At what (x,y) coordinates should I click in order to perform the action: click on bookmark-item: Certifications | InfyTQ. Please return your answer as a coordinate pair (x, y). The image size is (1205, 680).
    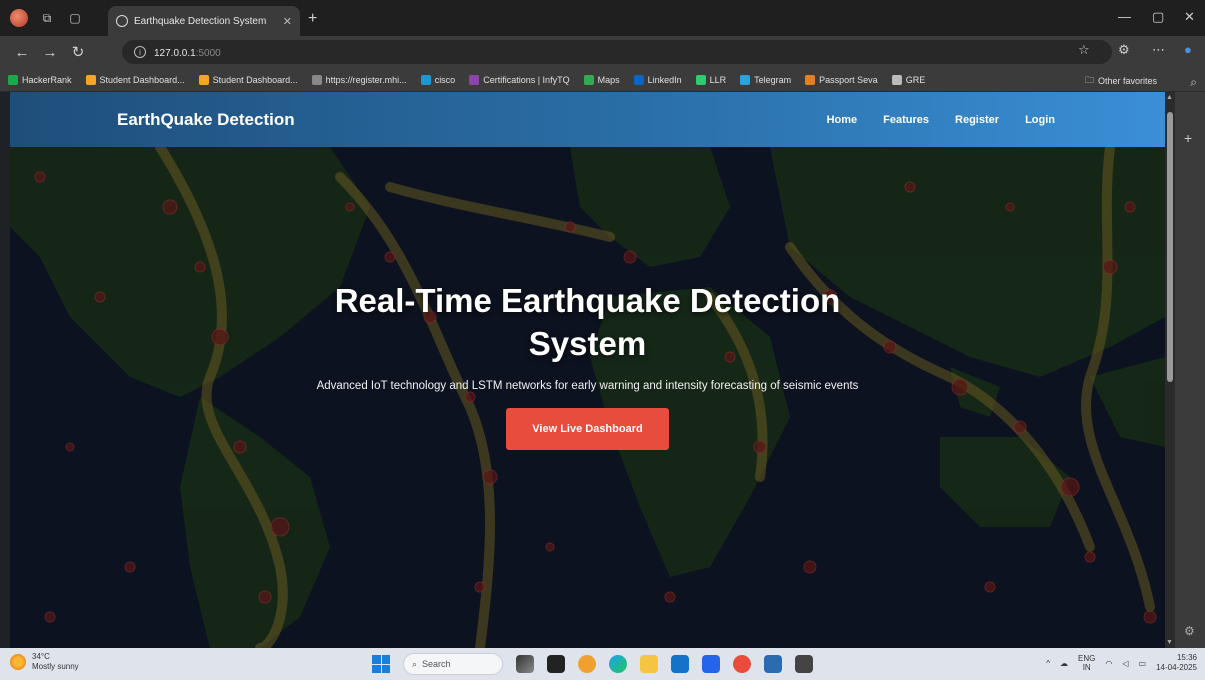
    Looking at the image, I should click on (519, 79).